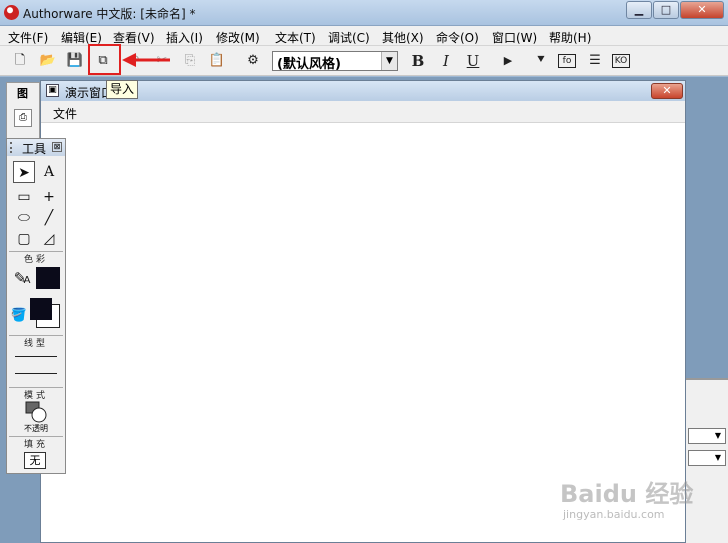 The width and height of the screenshot is (728, 543). What do you see at coordinates (19, 316) in the screenshot?
I see `fill-bucket-icon: 🪣` at bounding box center [19, 316].